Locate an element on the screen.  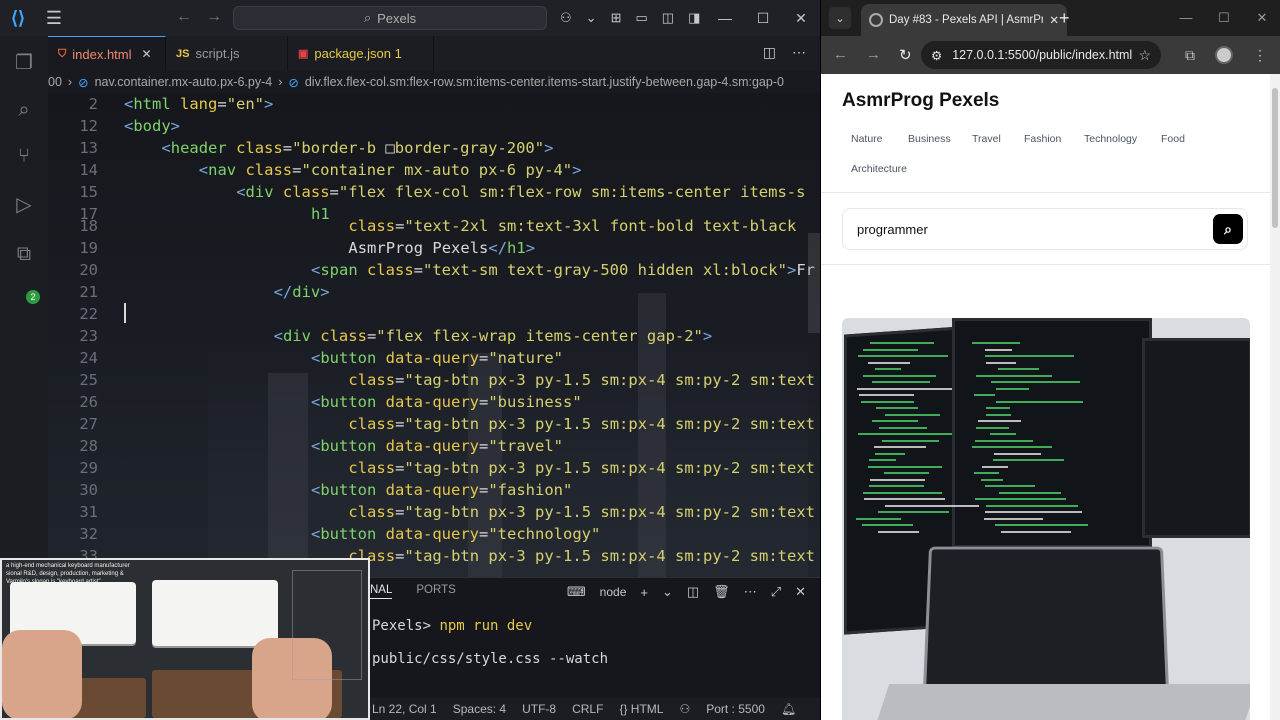
live-server-port: Port : 5500 is located at coordinates (735, 709).